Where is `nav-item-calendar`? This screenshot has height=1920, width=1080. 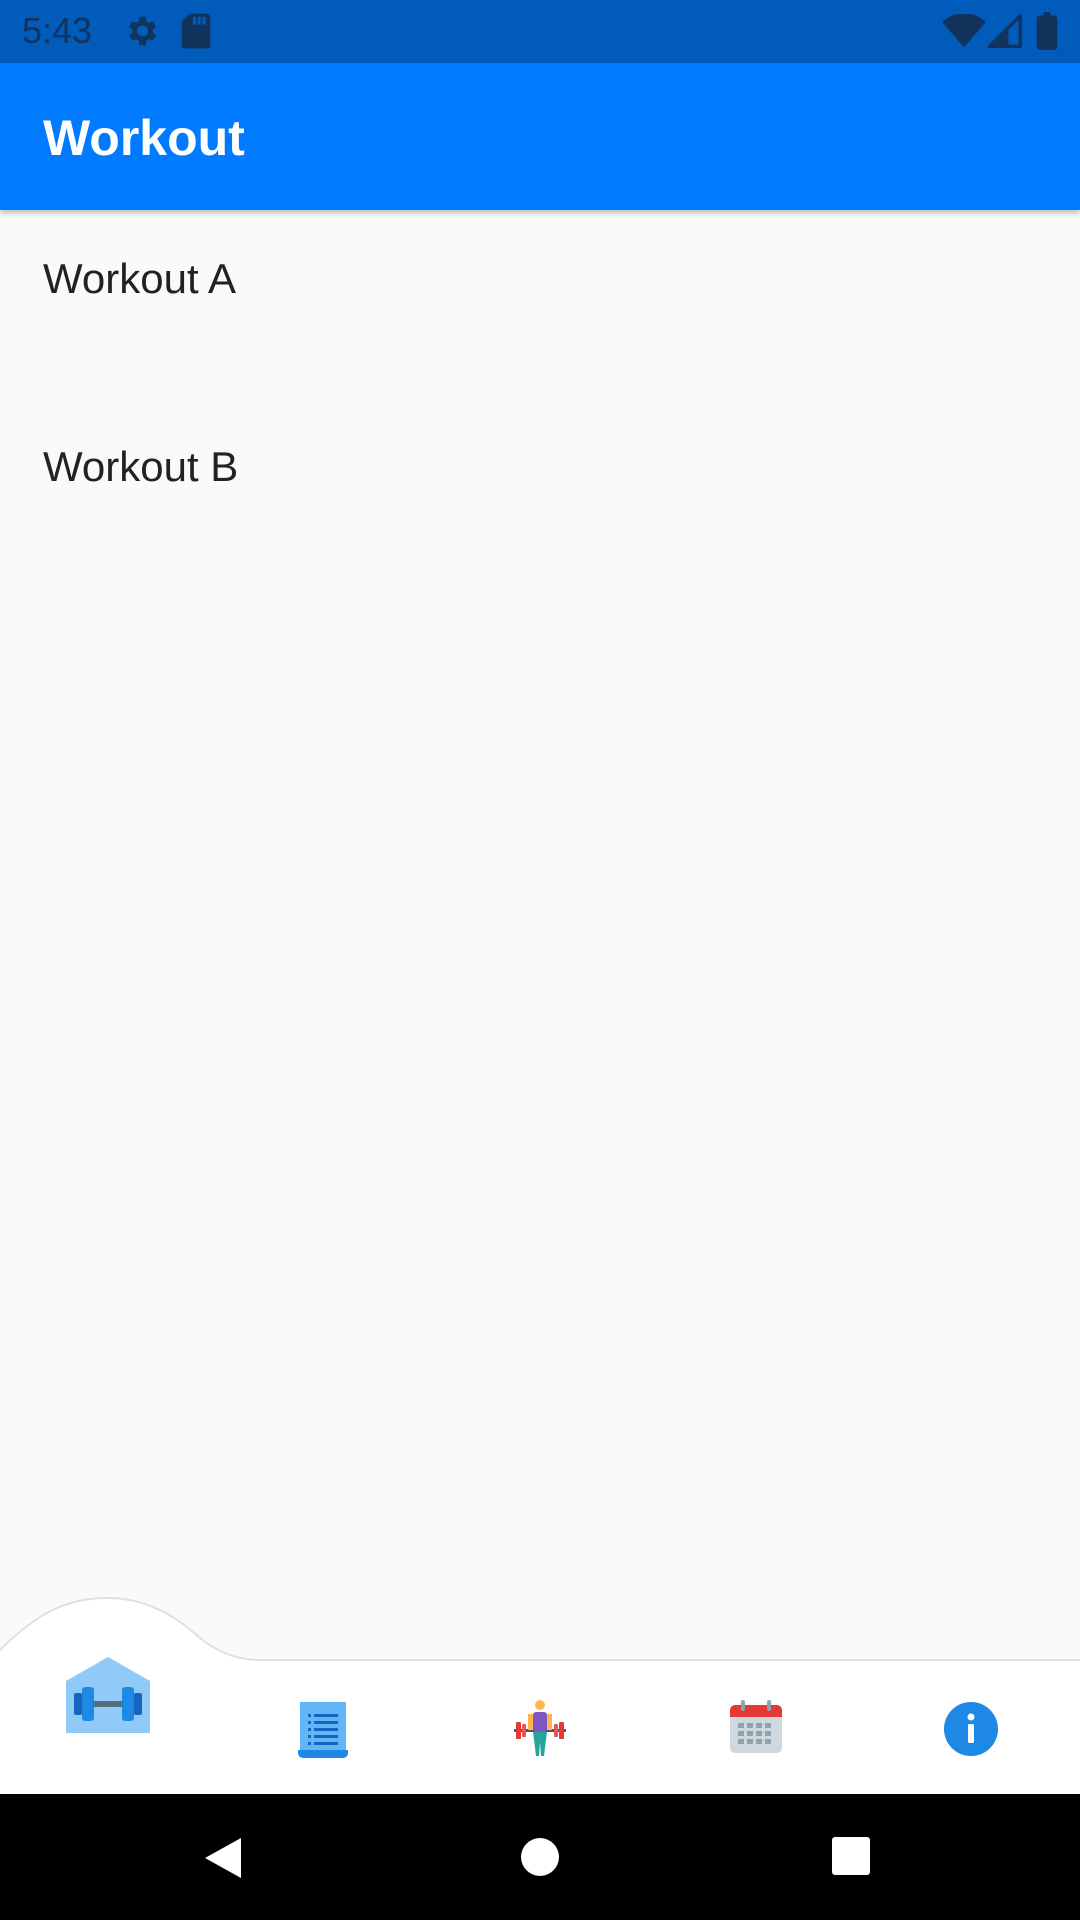
nav-item-calendar is located at coordinates (756, 1718).